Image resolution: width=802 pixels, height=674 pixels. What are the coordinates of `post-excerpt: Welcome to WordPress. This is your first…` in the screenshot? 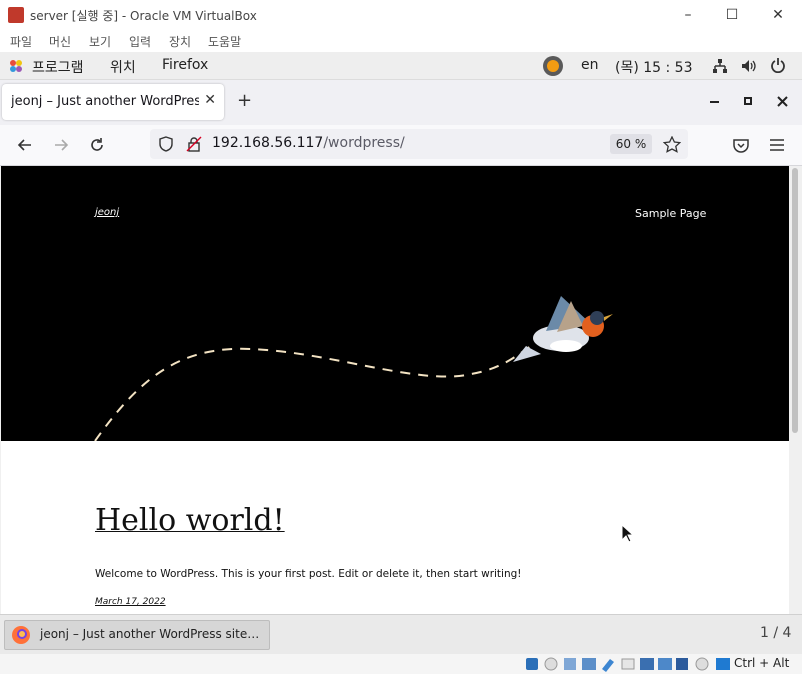 It's located at (308, 574).